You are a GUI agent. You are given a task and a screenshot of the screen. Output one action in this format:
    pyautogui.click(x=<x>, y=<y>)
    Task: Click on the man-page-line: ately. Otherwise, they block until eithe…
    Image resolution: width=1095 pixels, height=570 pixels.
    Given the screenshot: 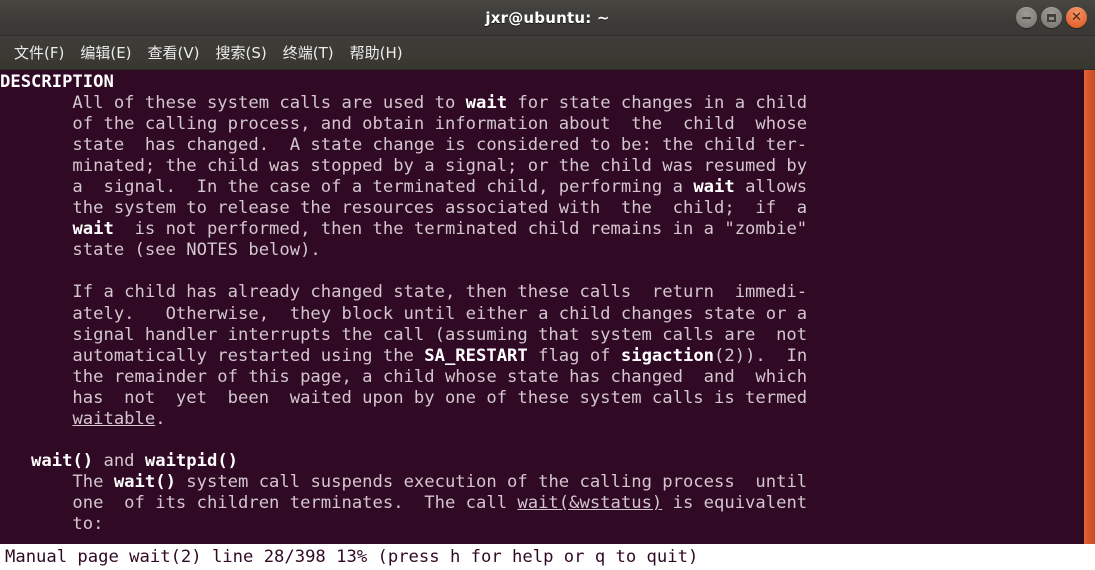 What is the action you would take?
    pyautogui.click(x=404, y=313)
    